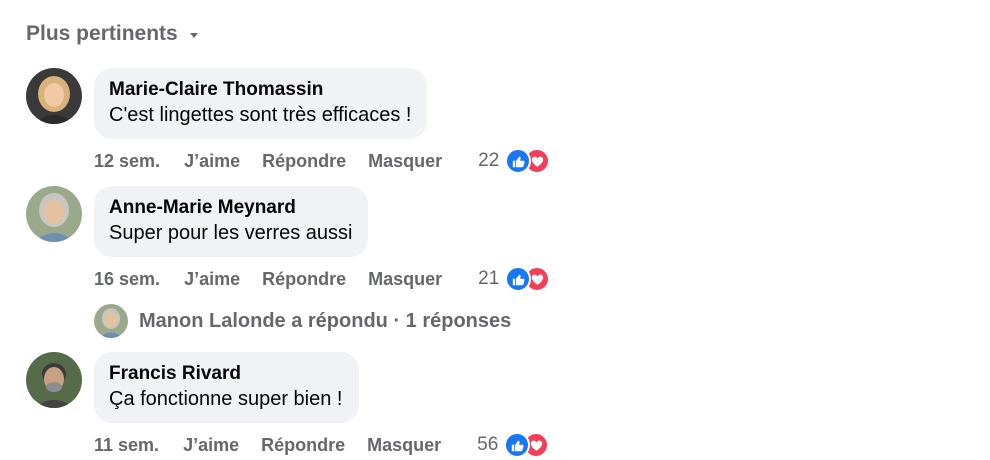 Image resolution: width=990 pixels, height=460 pixels. Describe the element at coordinates (513, 445) in the screenshot. I see `reaction-summary: 56` at that location.